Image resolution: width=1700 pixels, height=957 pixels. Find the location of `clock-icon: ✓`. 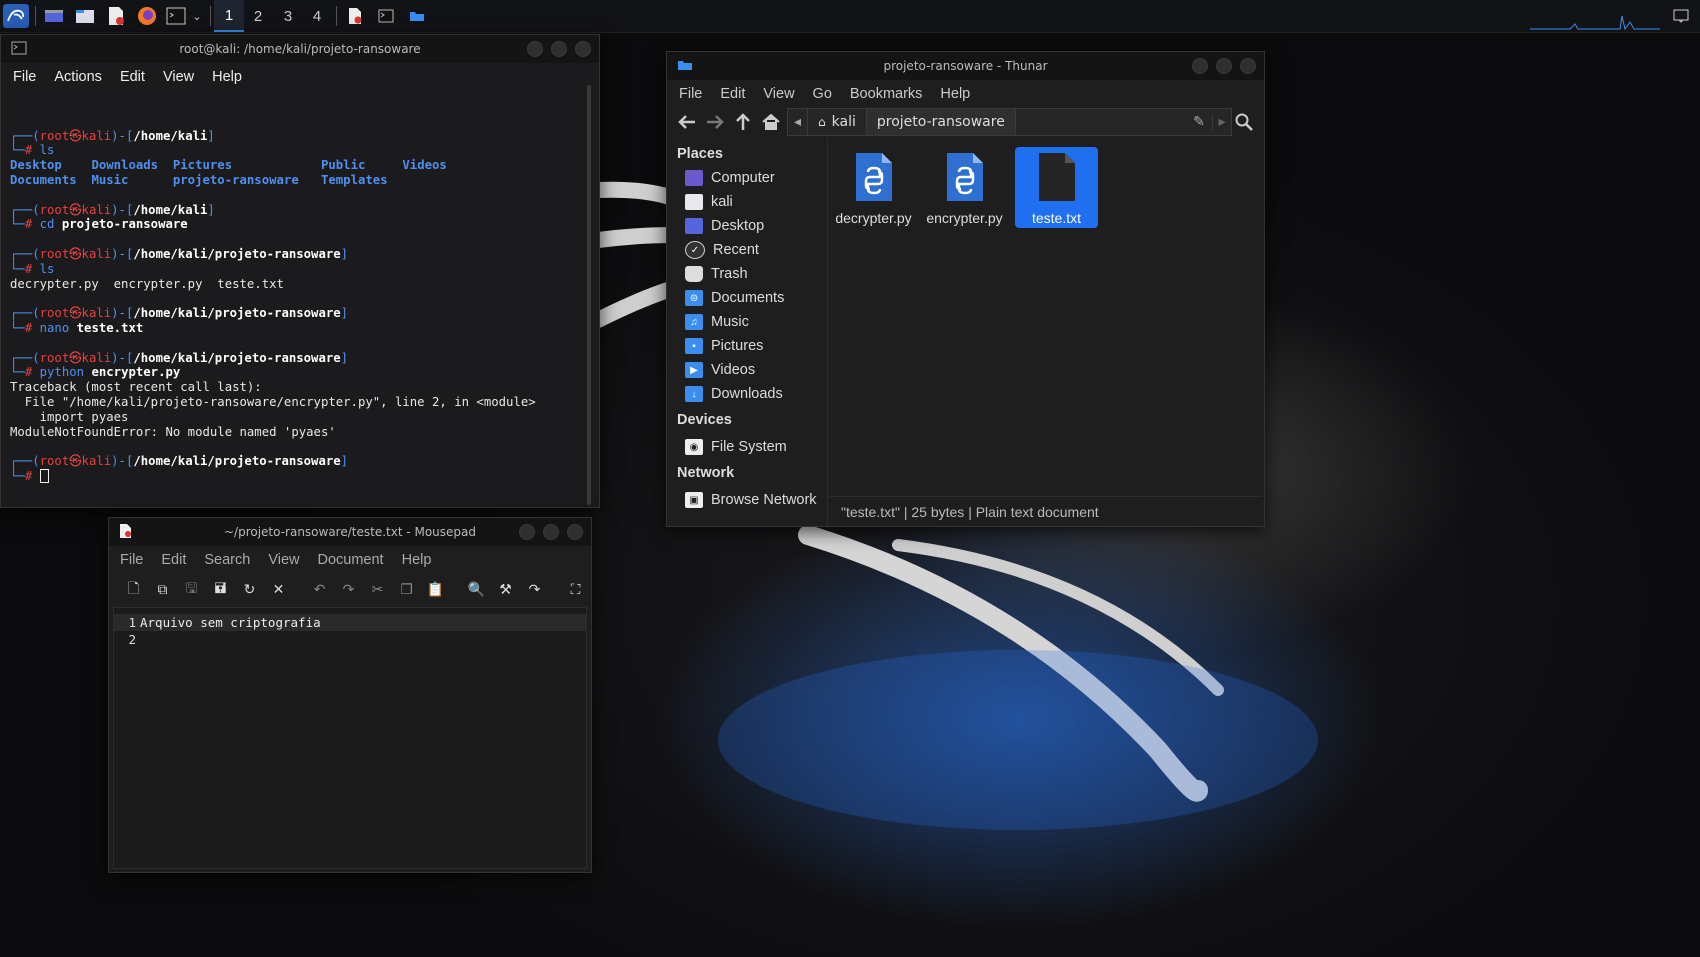

clock-icon: ✓ is located at coordinates (695, 250).